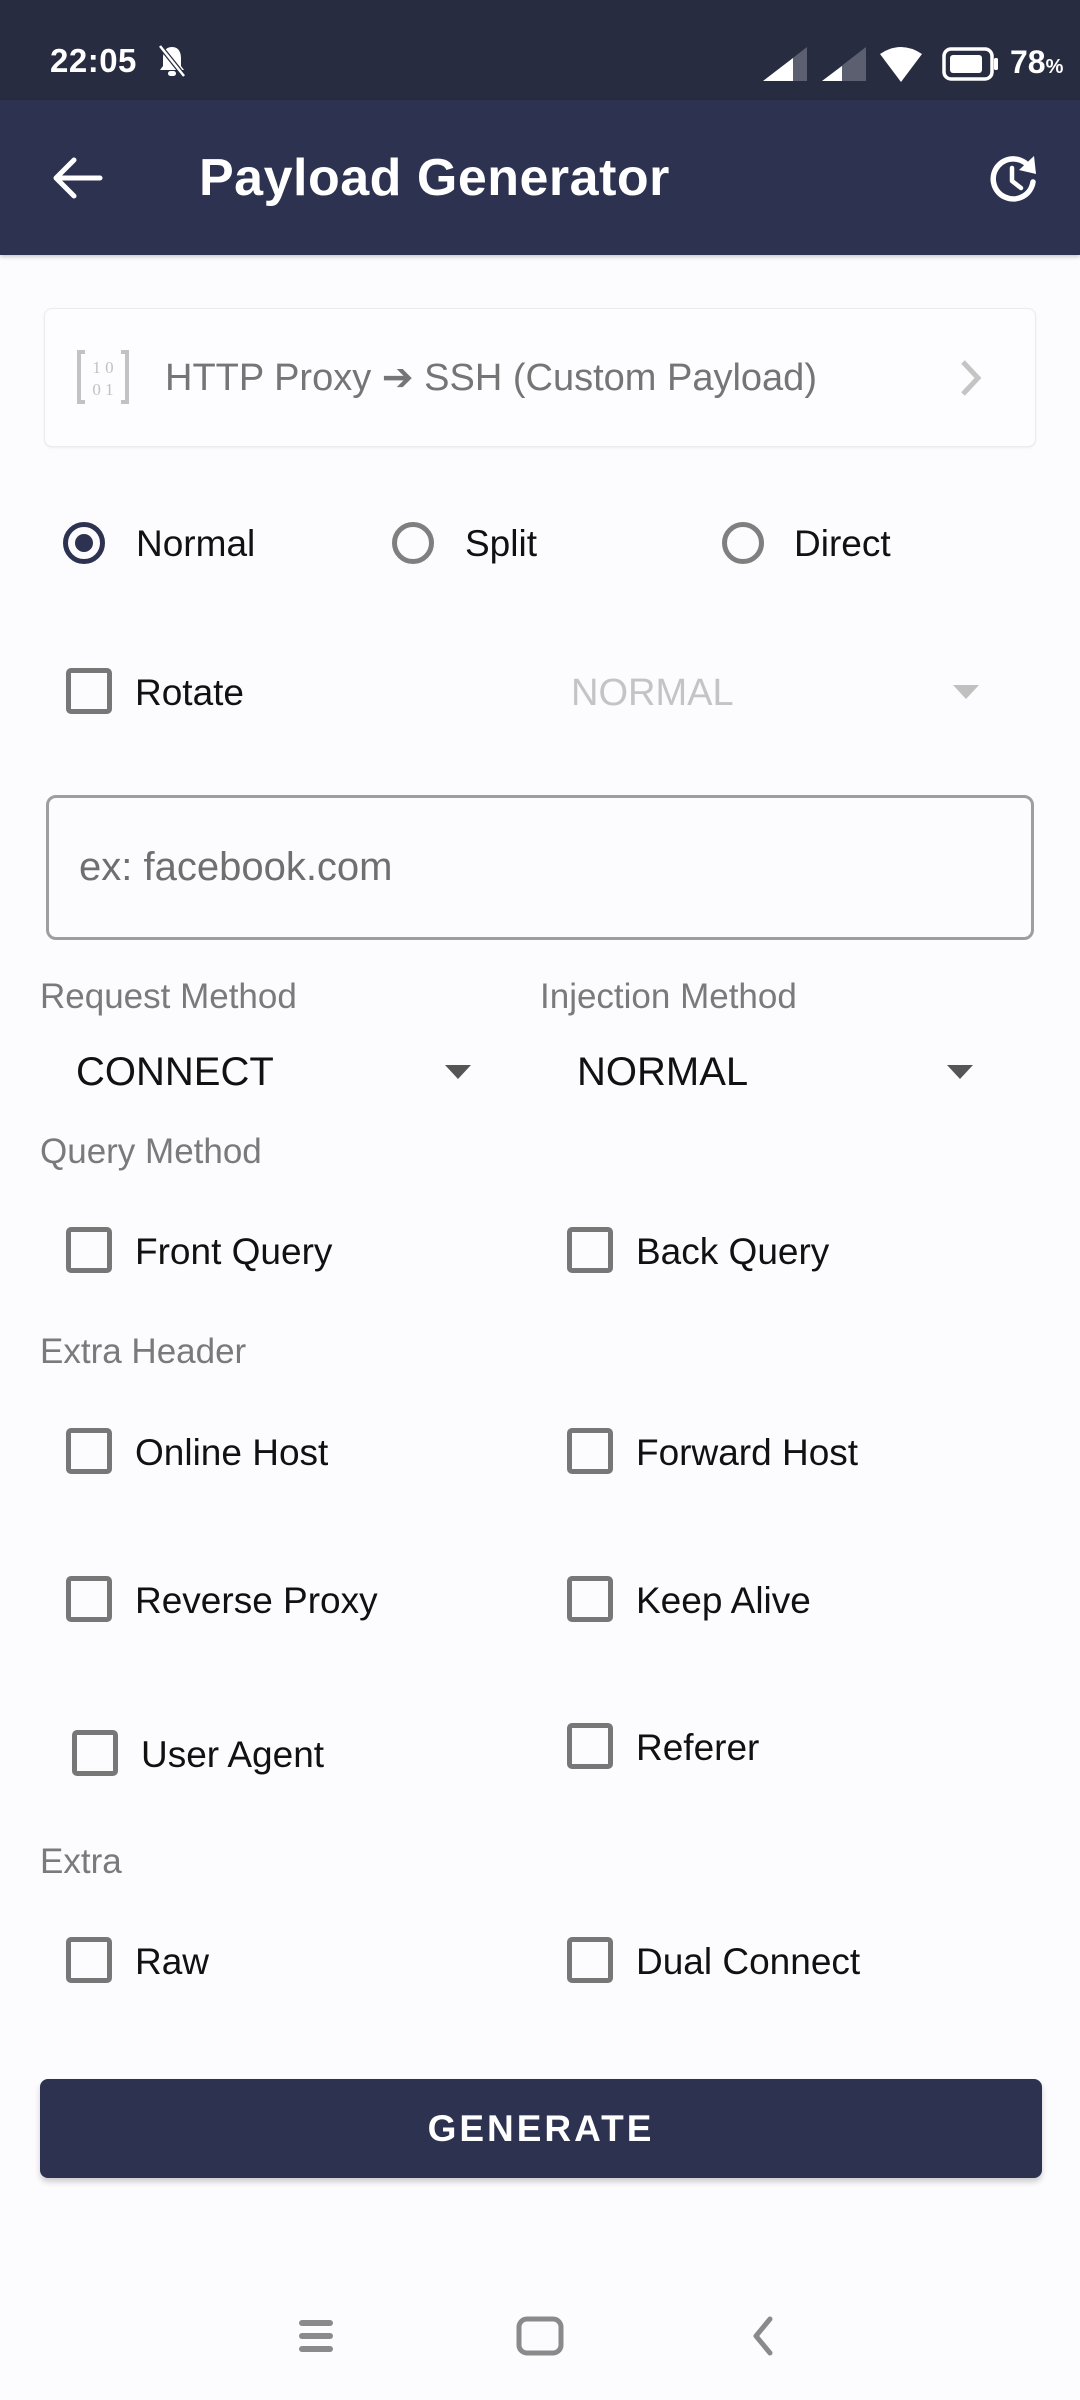 This screenshot has width=1080, height=2400. Describe the element at coordinates (698, 1747) in the screenshot. I see `checkbox-label: Referer` at that location.